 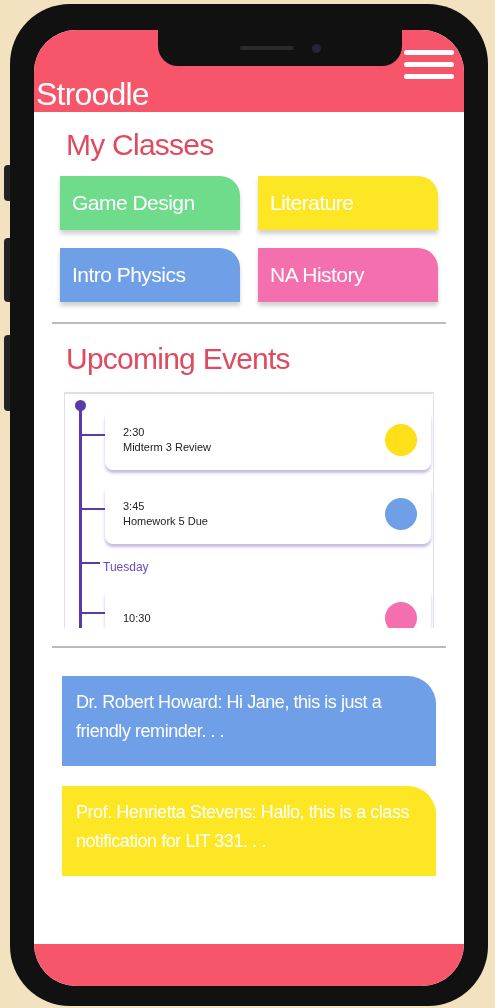 What do you see at coordinates (348, 275) in the screenshot?
I see `class-card: NA History` at bounding box center [348, 275].